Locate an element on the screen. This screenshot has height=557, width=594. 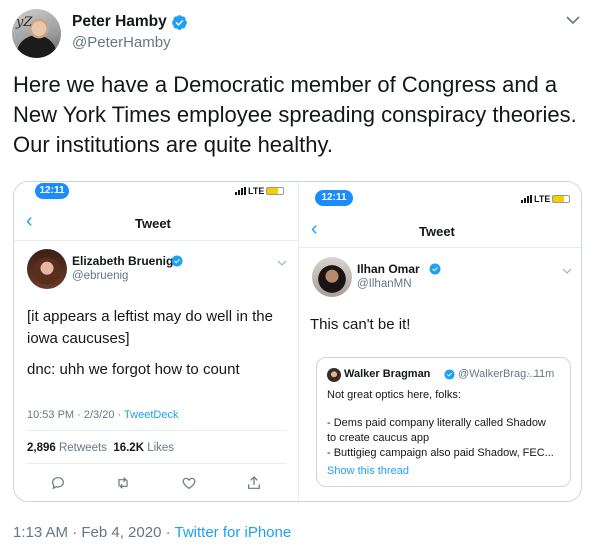
quoted-time: · 11m is located at coordinates (541, 374).